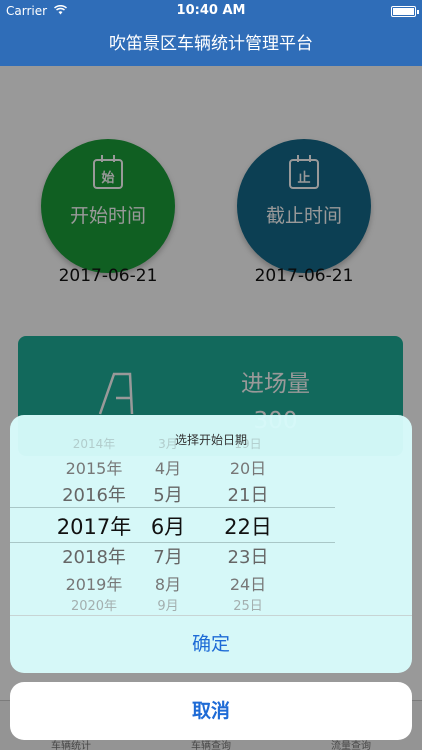  I want to click on confirm-button: 确定, so click(211, 644).